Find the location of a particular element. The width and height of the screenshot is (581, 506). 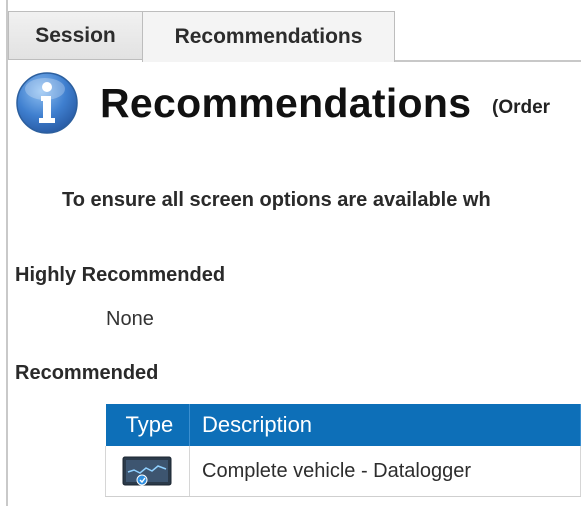

highly-recommended-empty: None is located at coordinates (130, 319).